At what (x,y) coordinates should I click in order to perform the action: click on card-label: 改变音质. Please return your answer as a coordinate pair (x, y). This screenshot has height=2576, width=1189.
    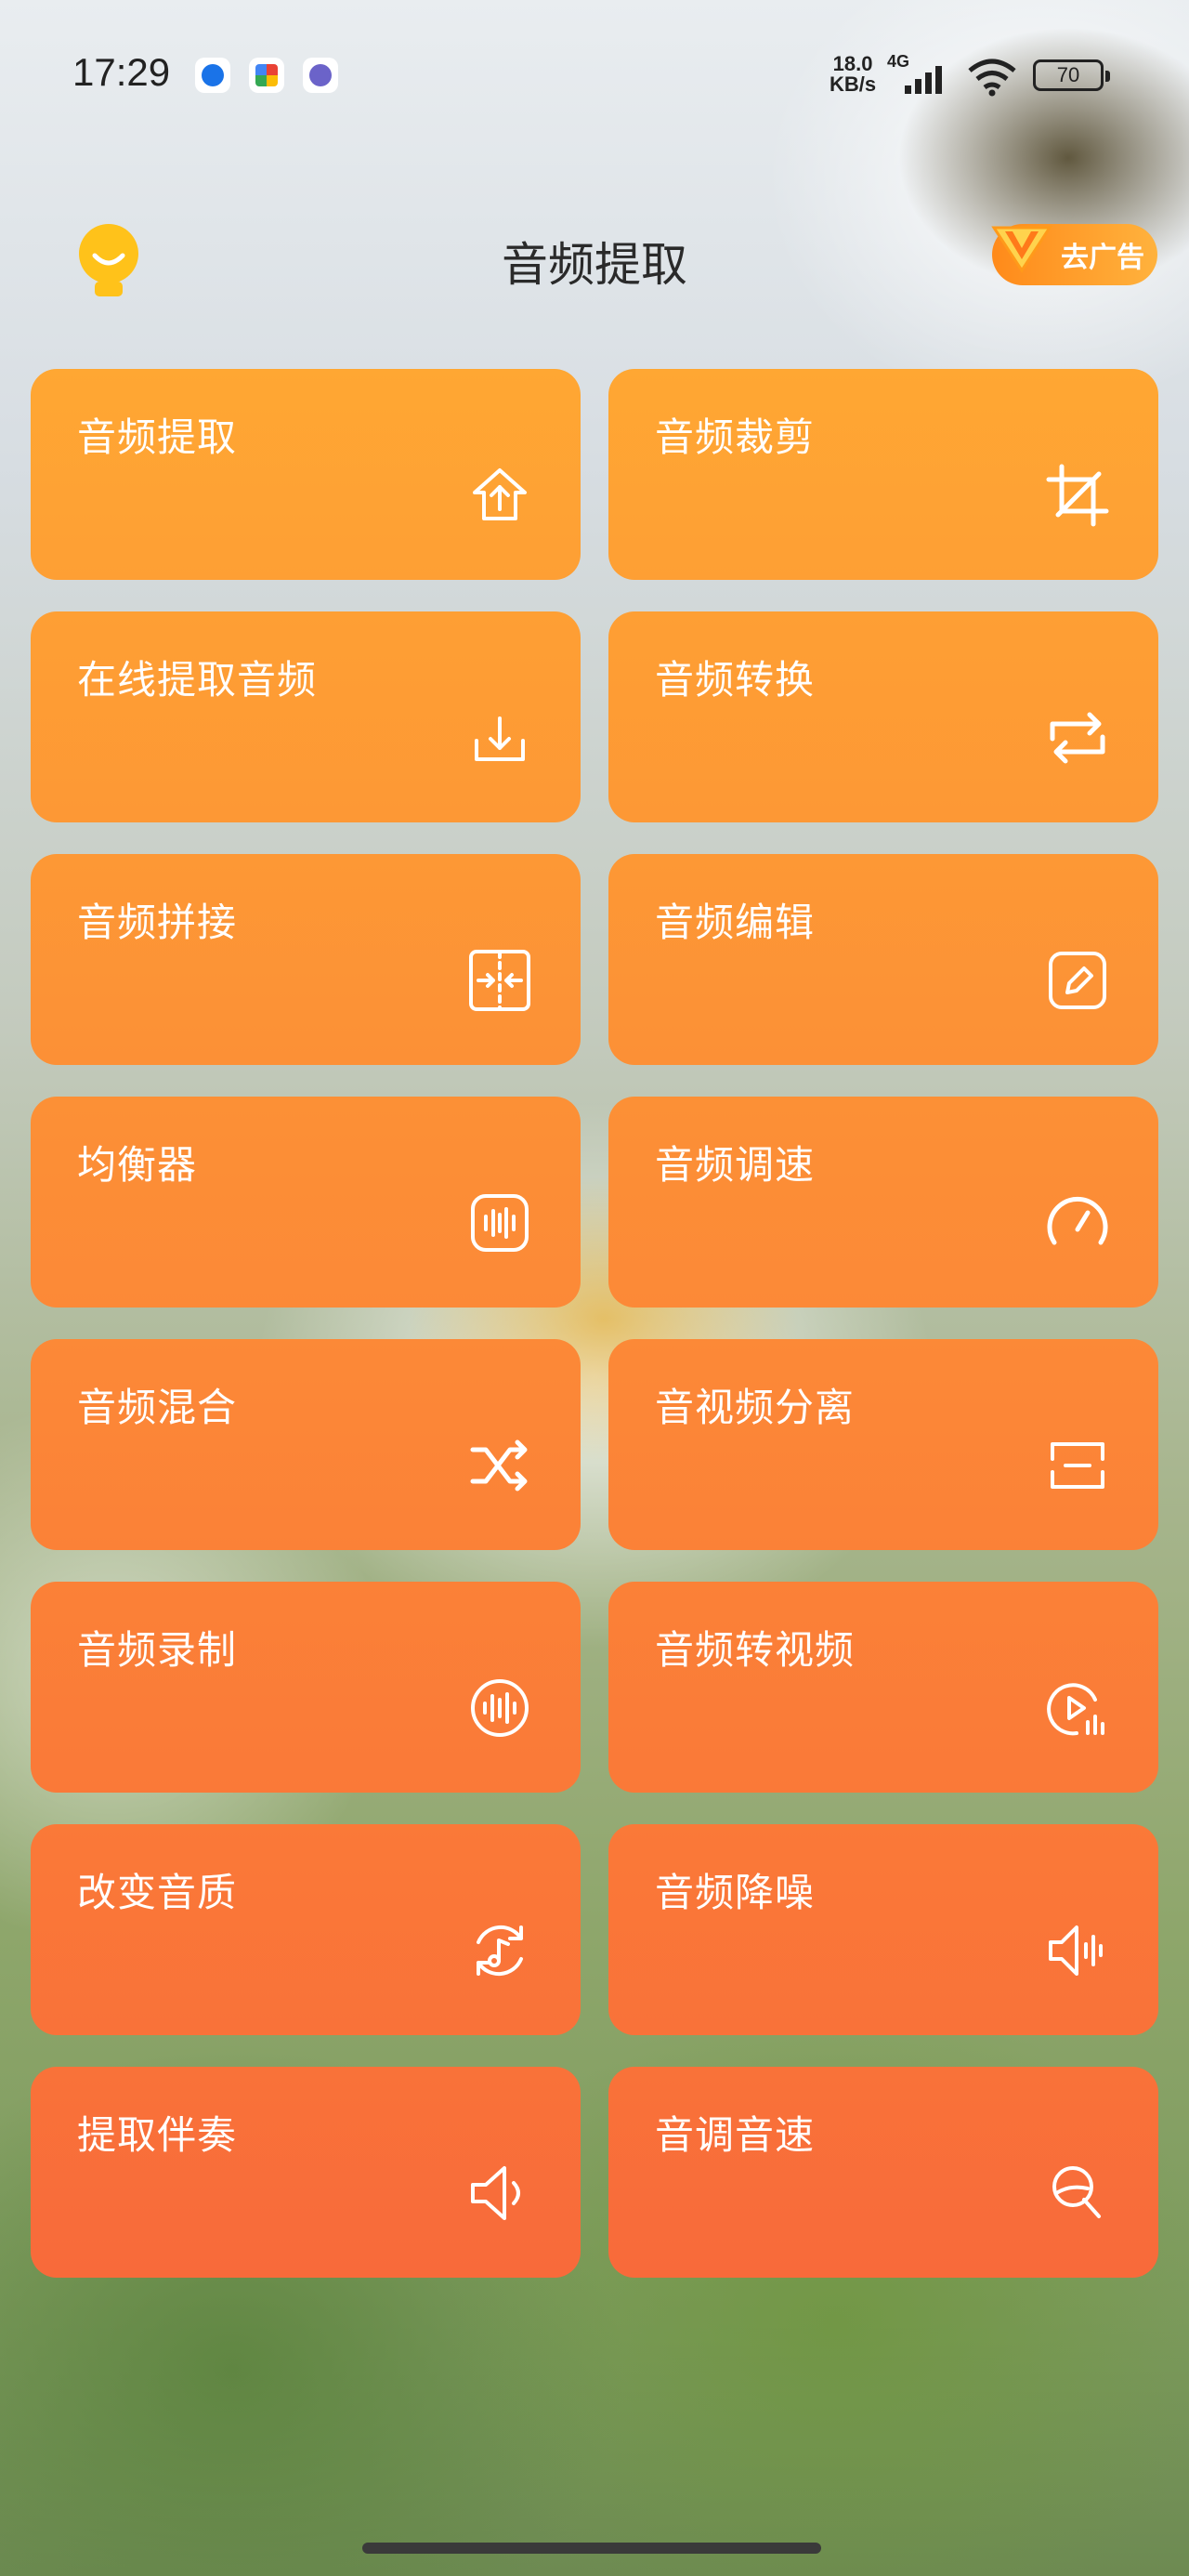
    Looking at the image, I should click on (157, 1892).